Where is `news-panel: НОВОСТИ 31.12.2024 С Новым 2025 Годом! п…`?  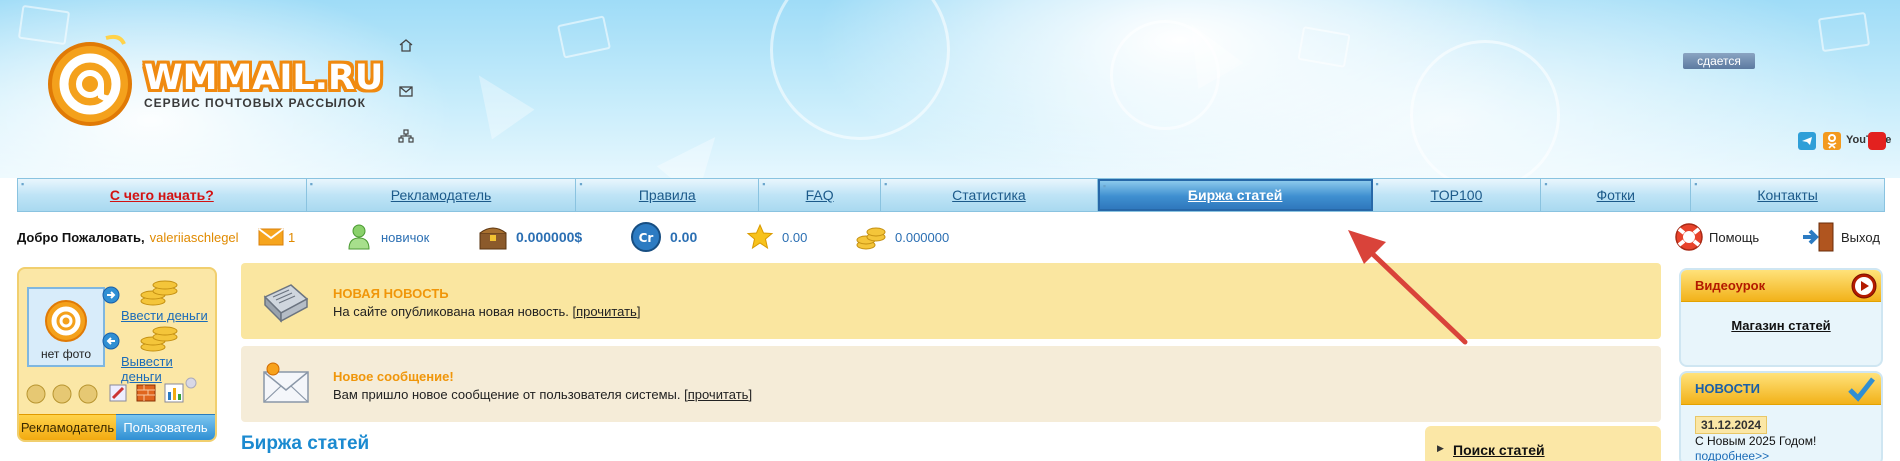
news-panel: НОВОСТИ 31.12.2024 С Новым 2025 Годом! п… is located at coordinates (1781, 416).